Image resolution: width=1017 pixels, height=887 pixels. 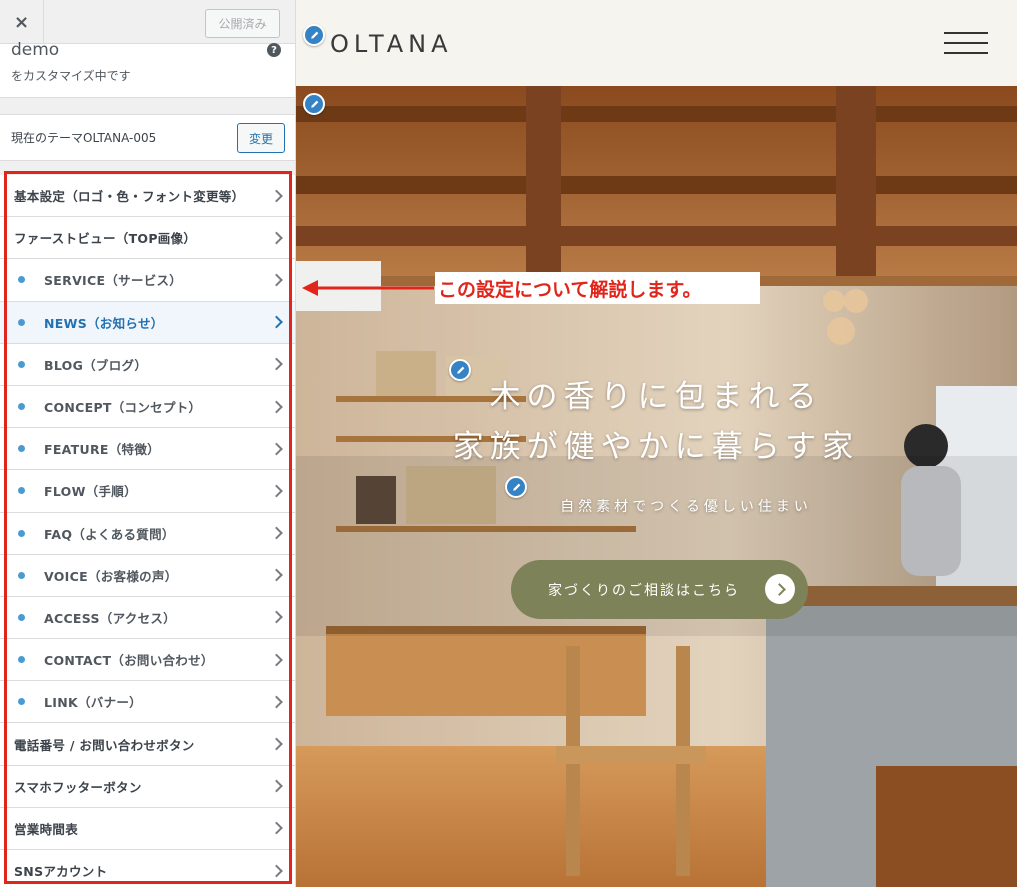 What do you see at coordinates (274, 50) in the screenshot?
I see `help-icon: ?` at bounding box center [274, 50].